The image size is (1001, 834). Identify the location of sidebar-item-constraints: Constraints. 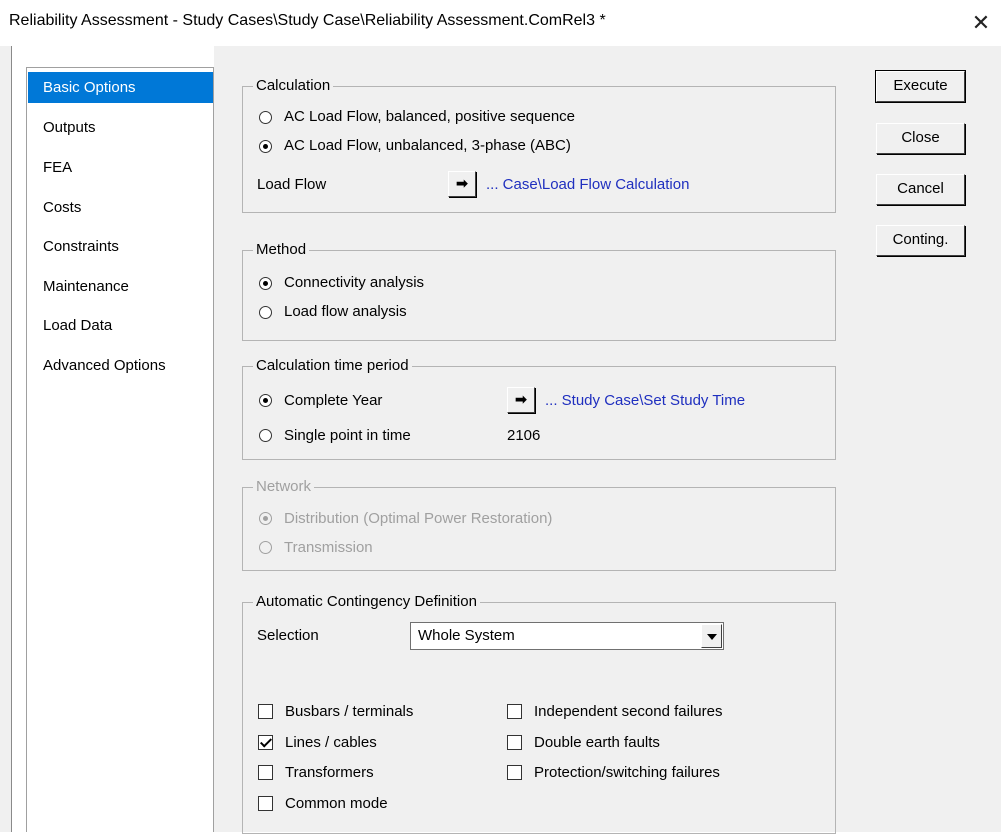
(120, 246).